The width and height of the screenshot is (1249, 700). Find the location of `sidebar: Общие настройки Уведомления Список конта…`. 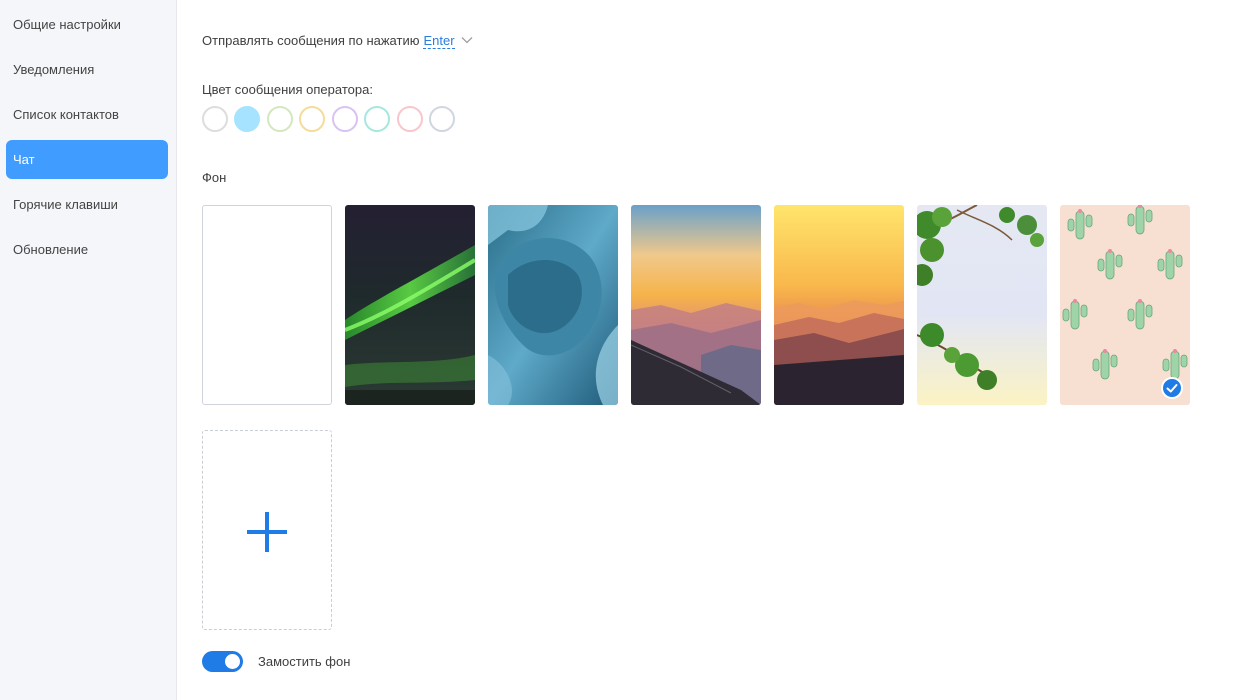

sidebar: Общие настройки Уведомления Список конта… is located at coordinates (88, 350).